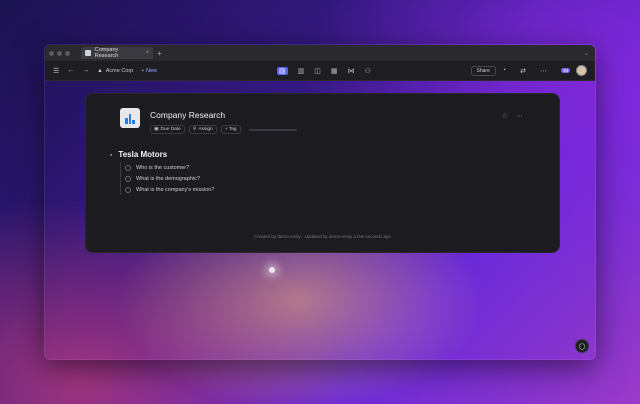  I want to click on assign-chip: ⚲ Assign, so click(202, 129).